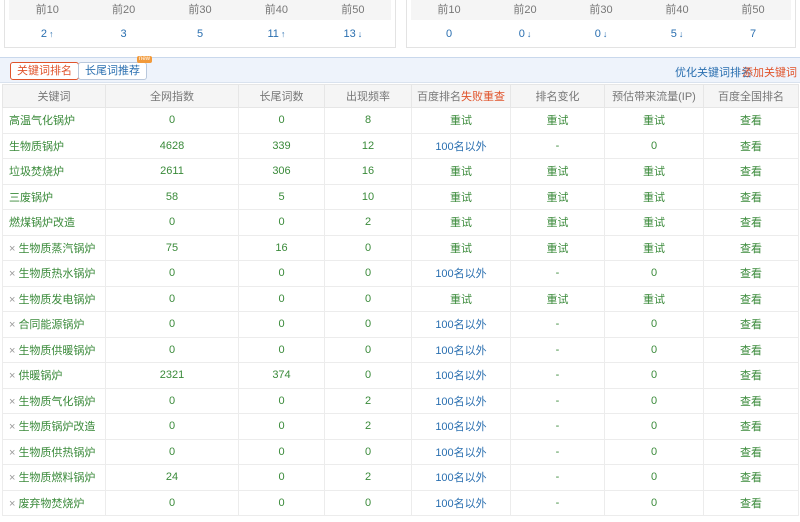 The height and width of the screenshot is (522, 800). I want to click on col-baidu-all: 百度全国排名, so click(751, 96).